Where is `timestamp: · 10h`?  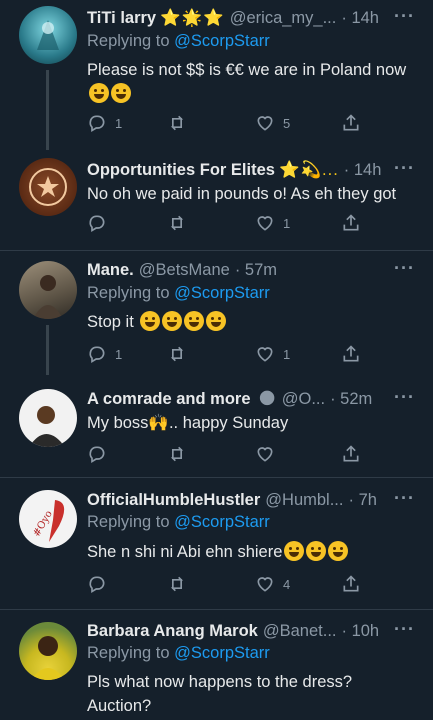 timestamp: · 10h is located at coordinates (360, 631).